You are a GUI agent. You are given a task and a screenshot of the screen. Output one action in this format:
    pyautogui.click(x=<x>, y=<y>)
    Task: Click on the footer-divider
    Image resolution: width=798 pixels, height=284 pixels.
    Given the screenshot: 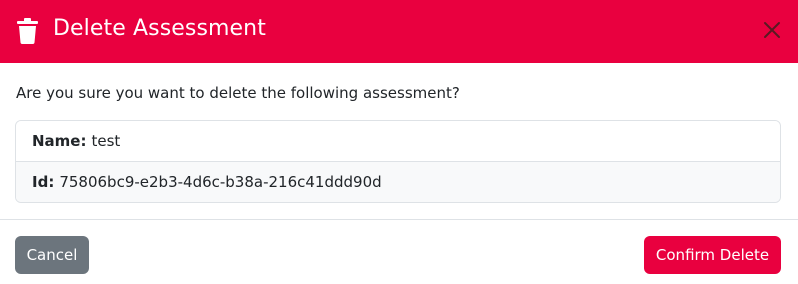 What is the action you would take?
    pyautogui.click(x=399, y=219)
    